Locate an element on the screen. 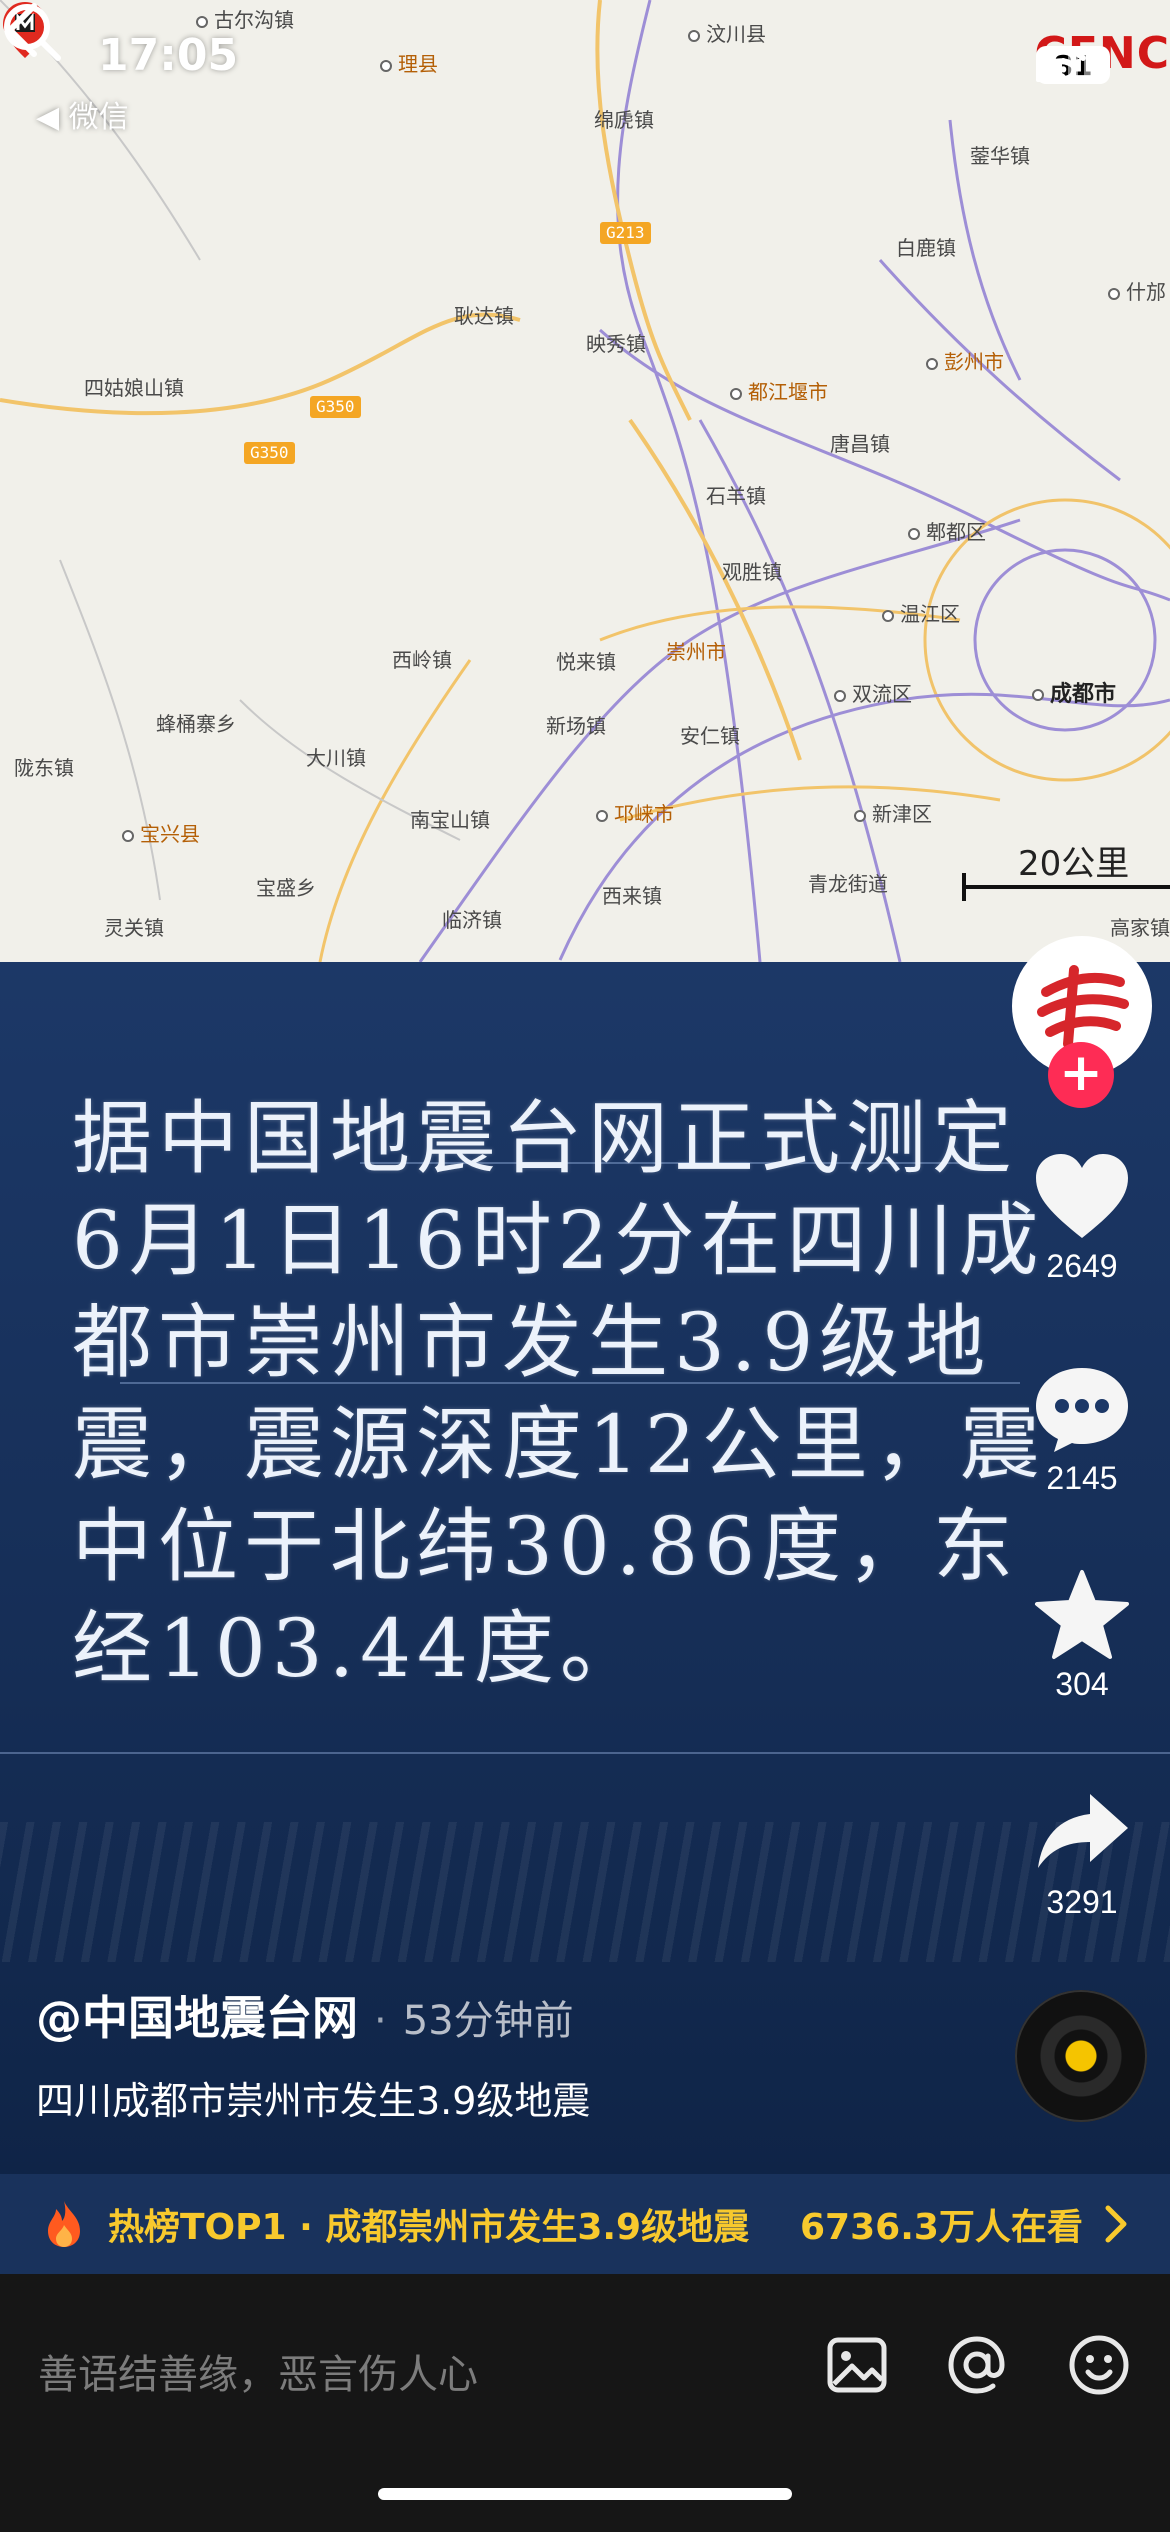 Image resolution: width=1170 pixels, height=2532 pixels. share-button: 3291 is located at coordinates (1082, 1853).